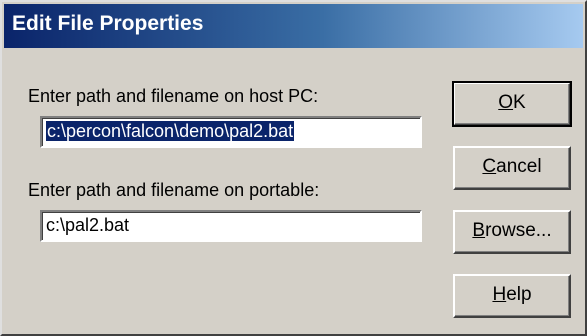 The image size is (587, 336). I want to click on help-button: Help, so click(512, 296).